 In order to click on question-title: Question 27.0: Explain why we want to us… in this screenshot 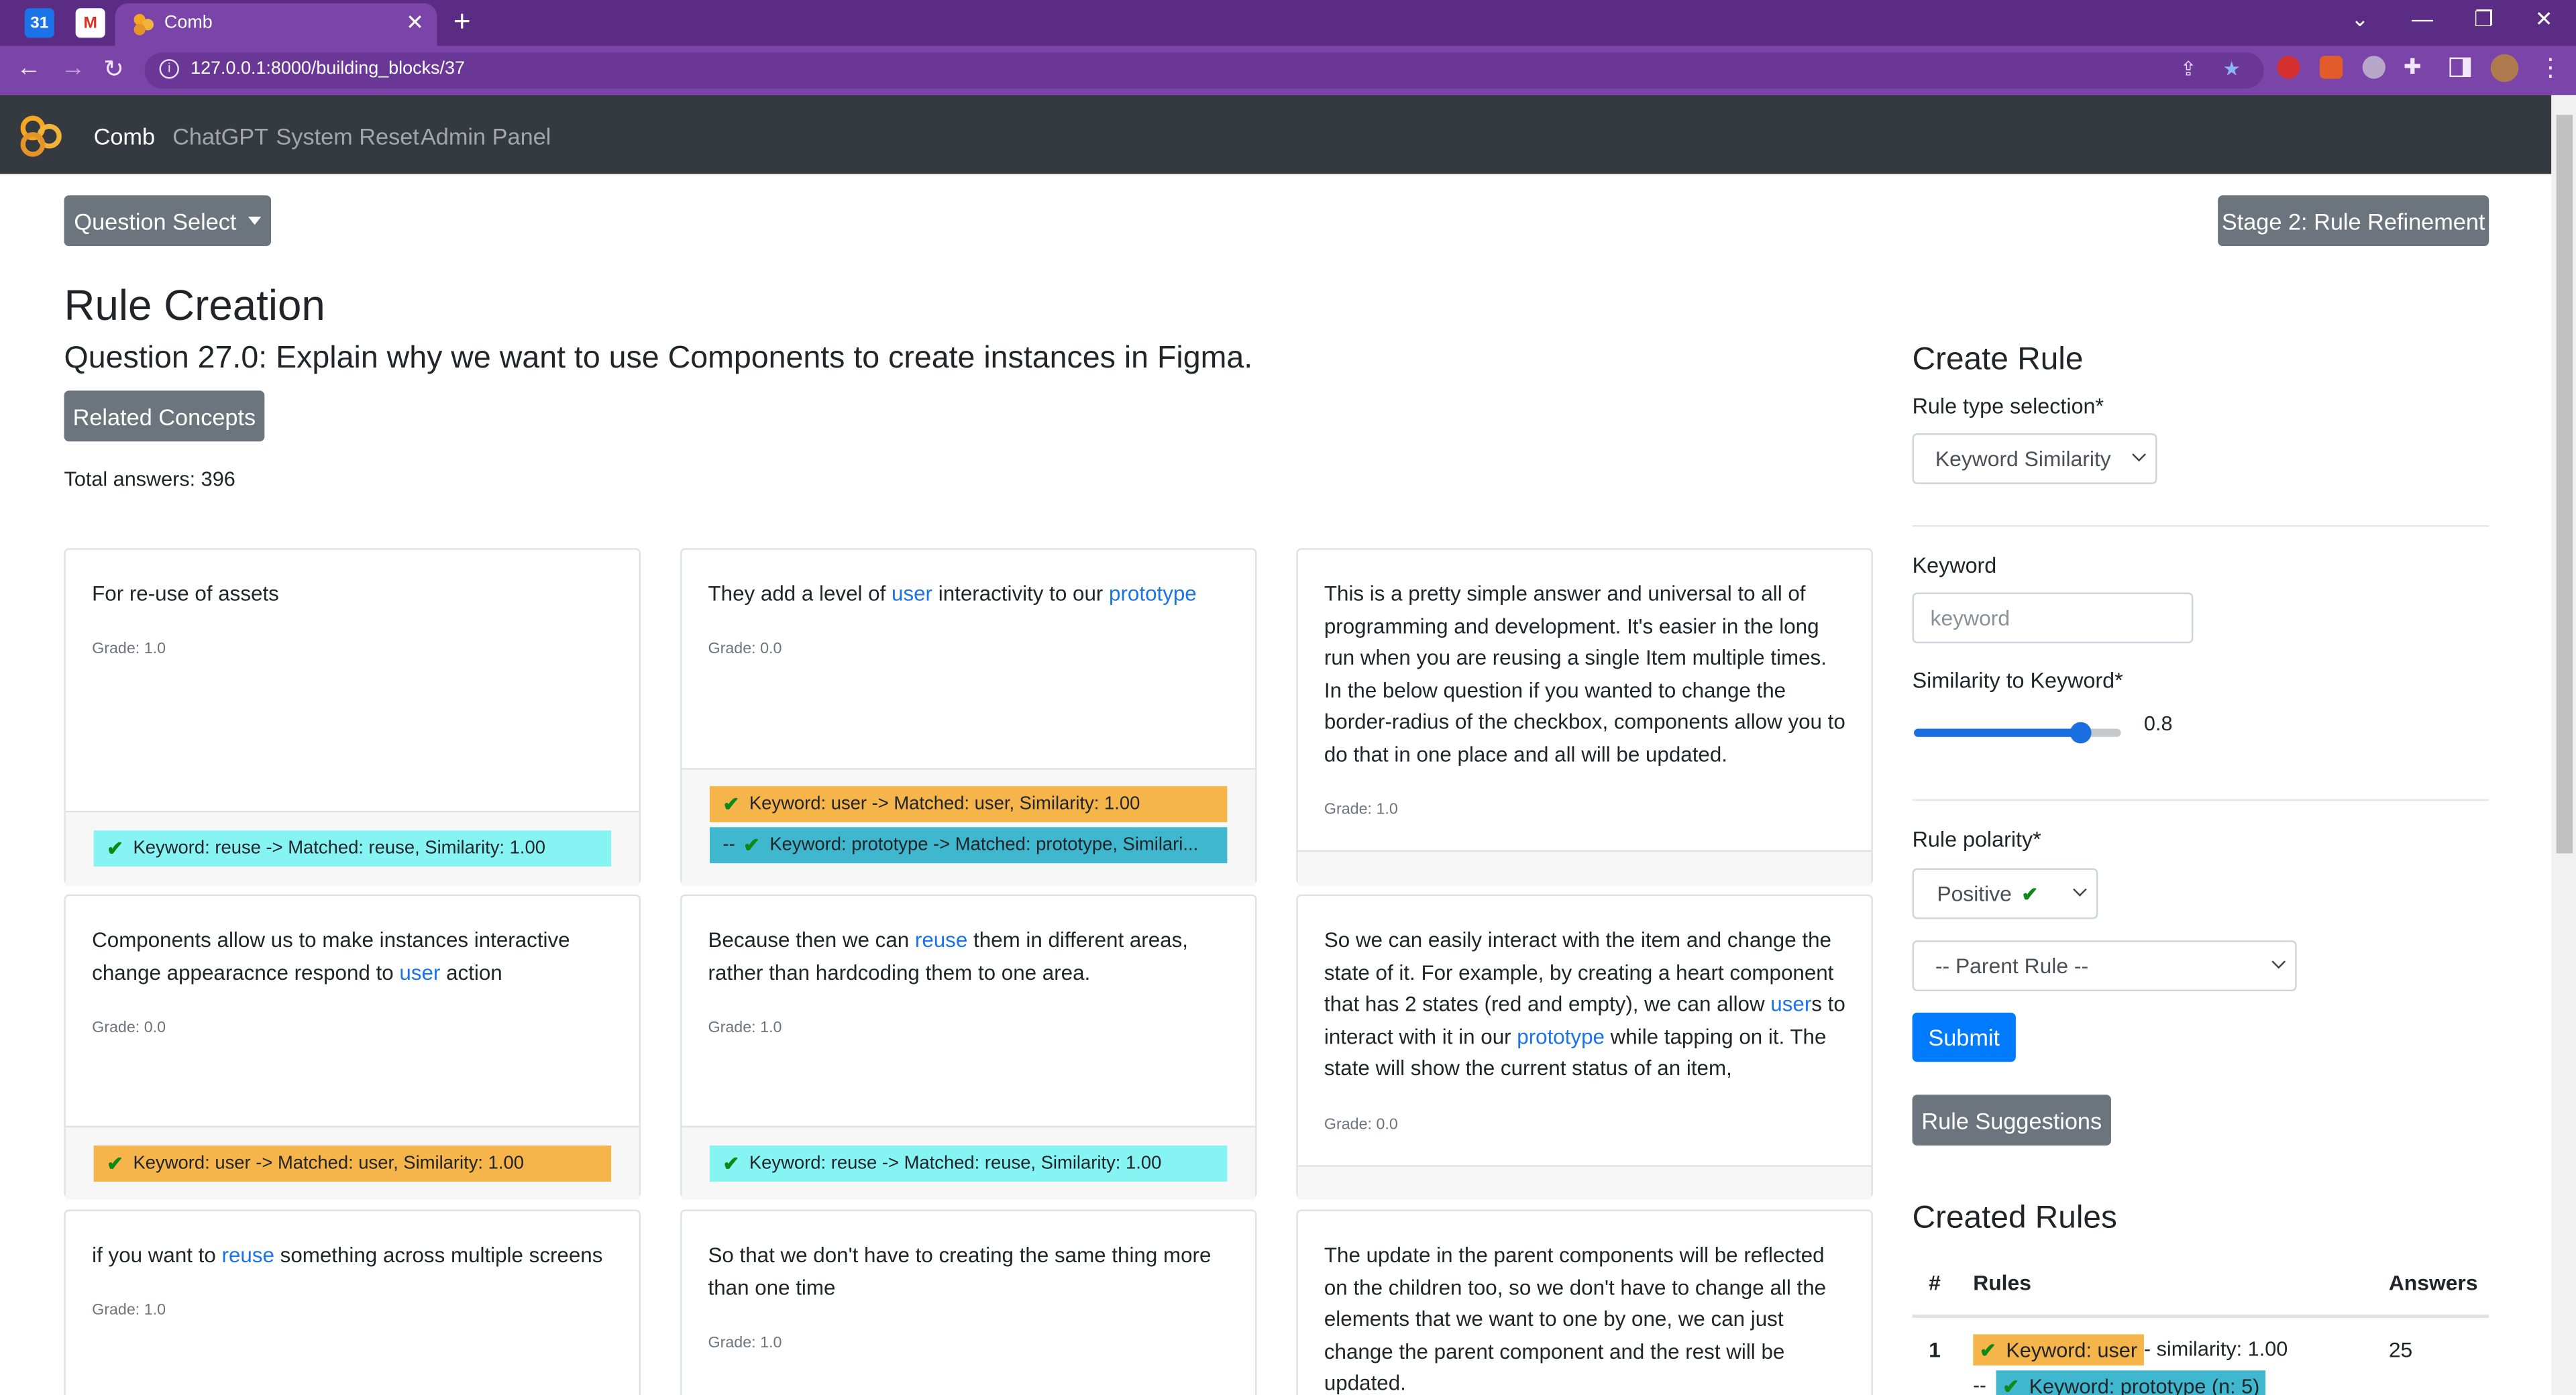, I will do `click(658, 358)`.